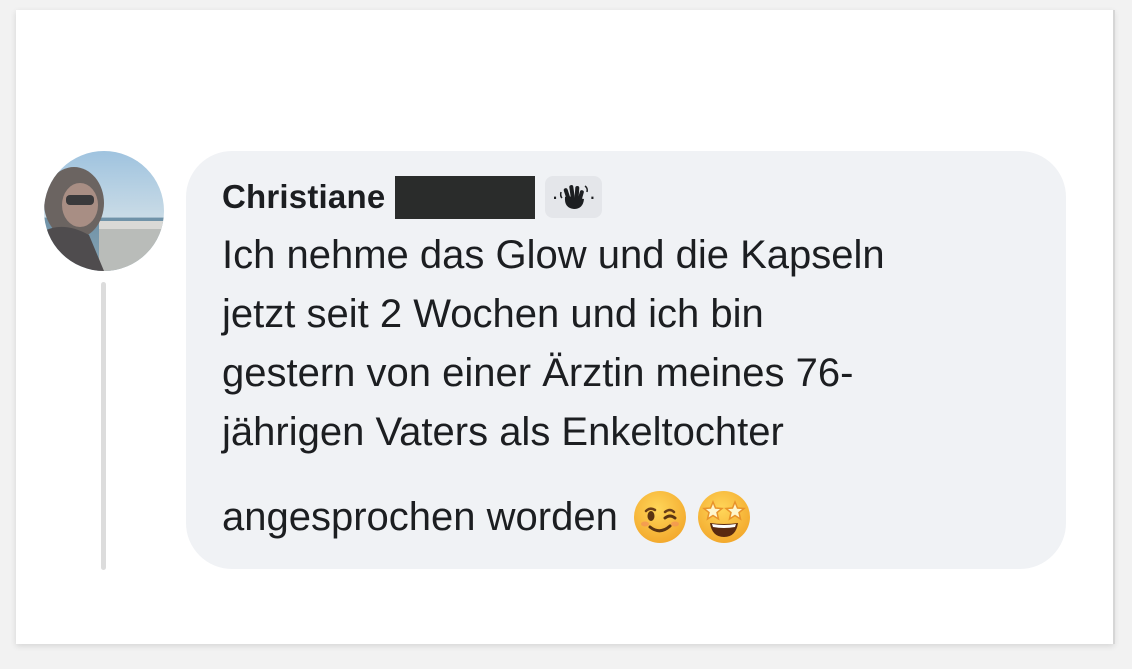 Image resolution: width=1132 pixels, height=669 pixels. Describe the element at coordinates (723, 517) in the screenshot. I see `star-struck-face-icon` at that location.